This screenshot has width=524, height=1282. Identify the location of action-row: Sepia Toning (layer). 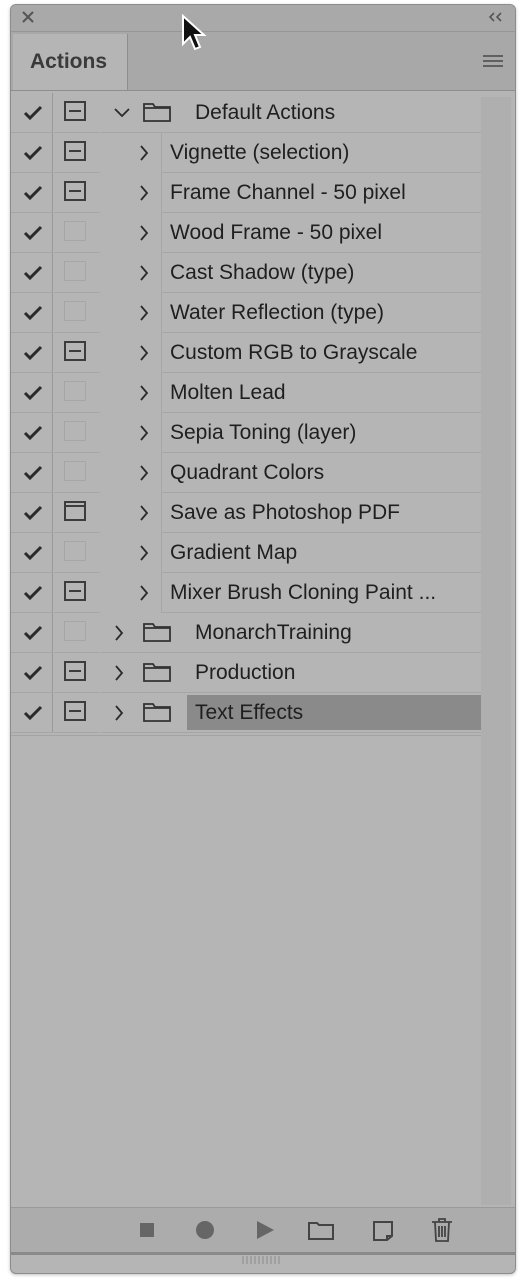
(246, 433).